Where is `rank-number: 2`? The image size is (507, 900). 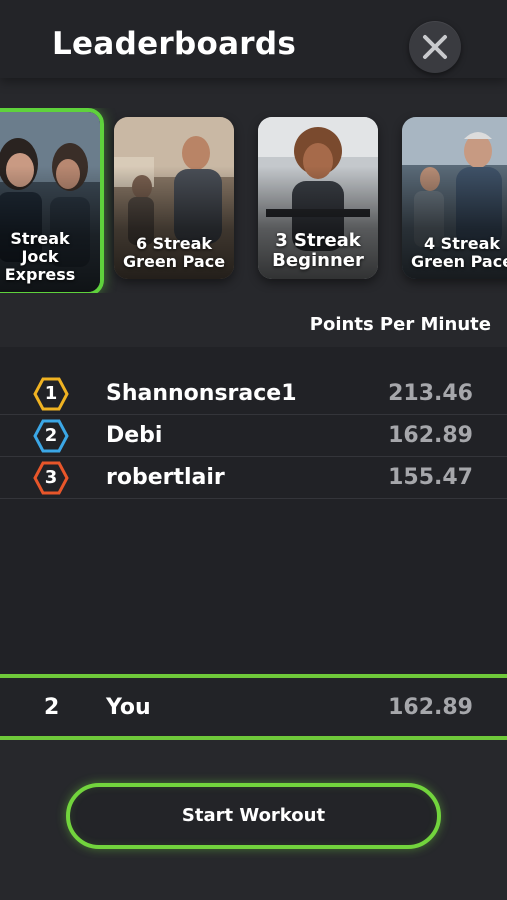
rank-number: 2 is located at coordinates (51, 435).